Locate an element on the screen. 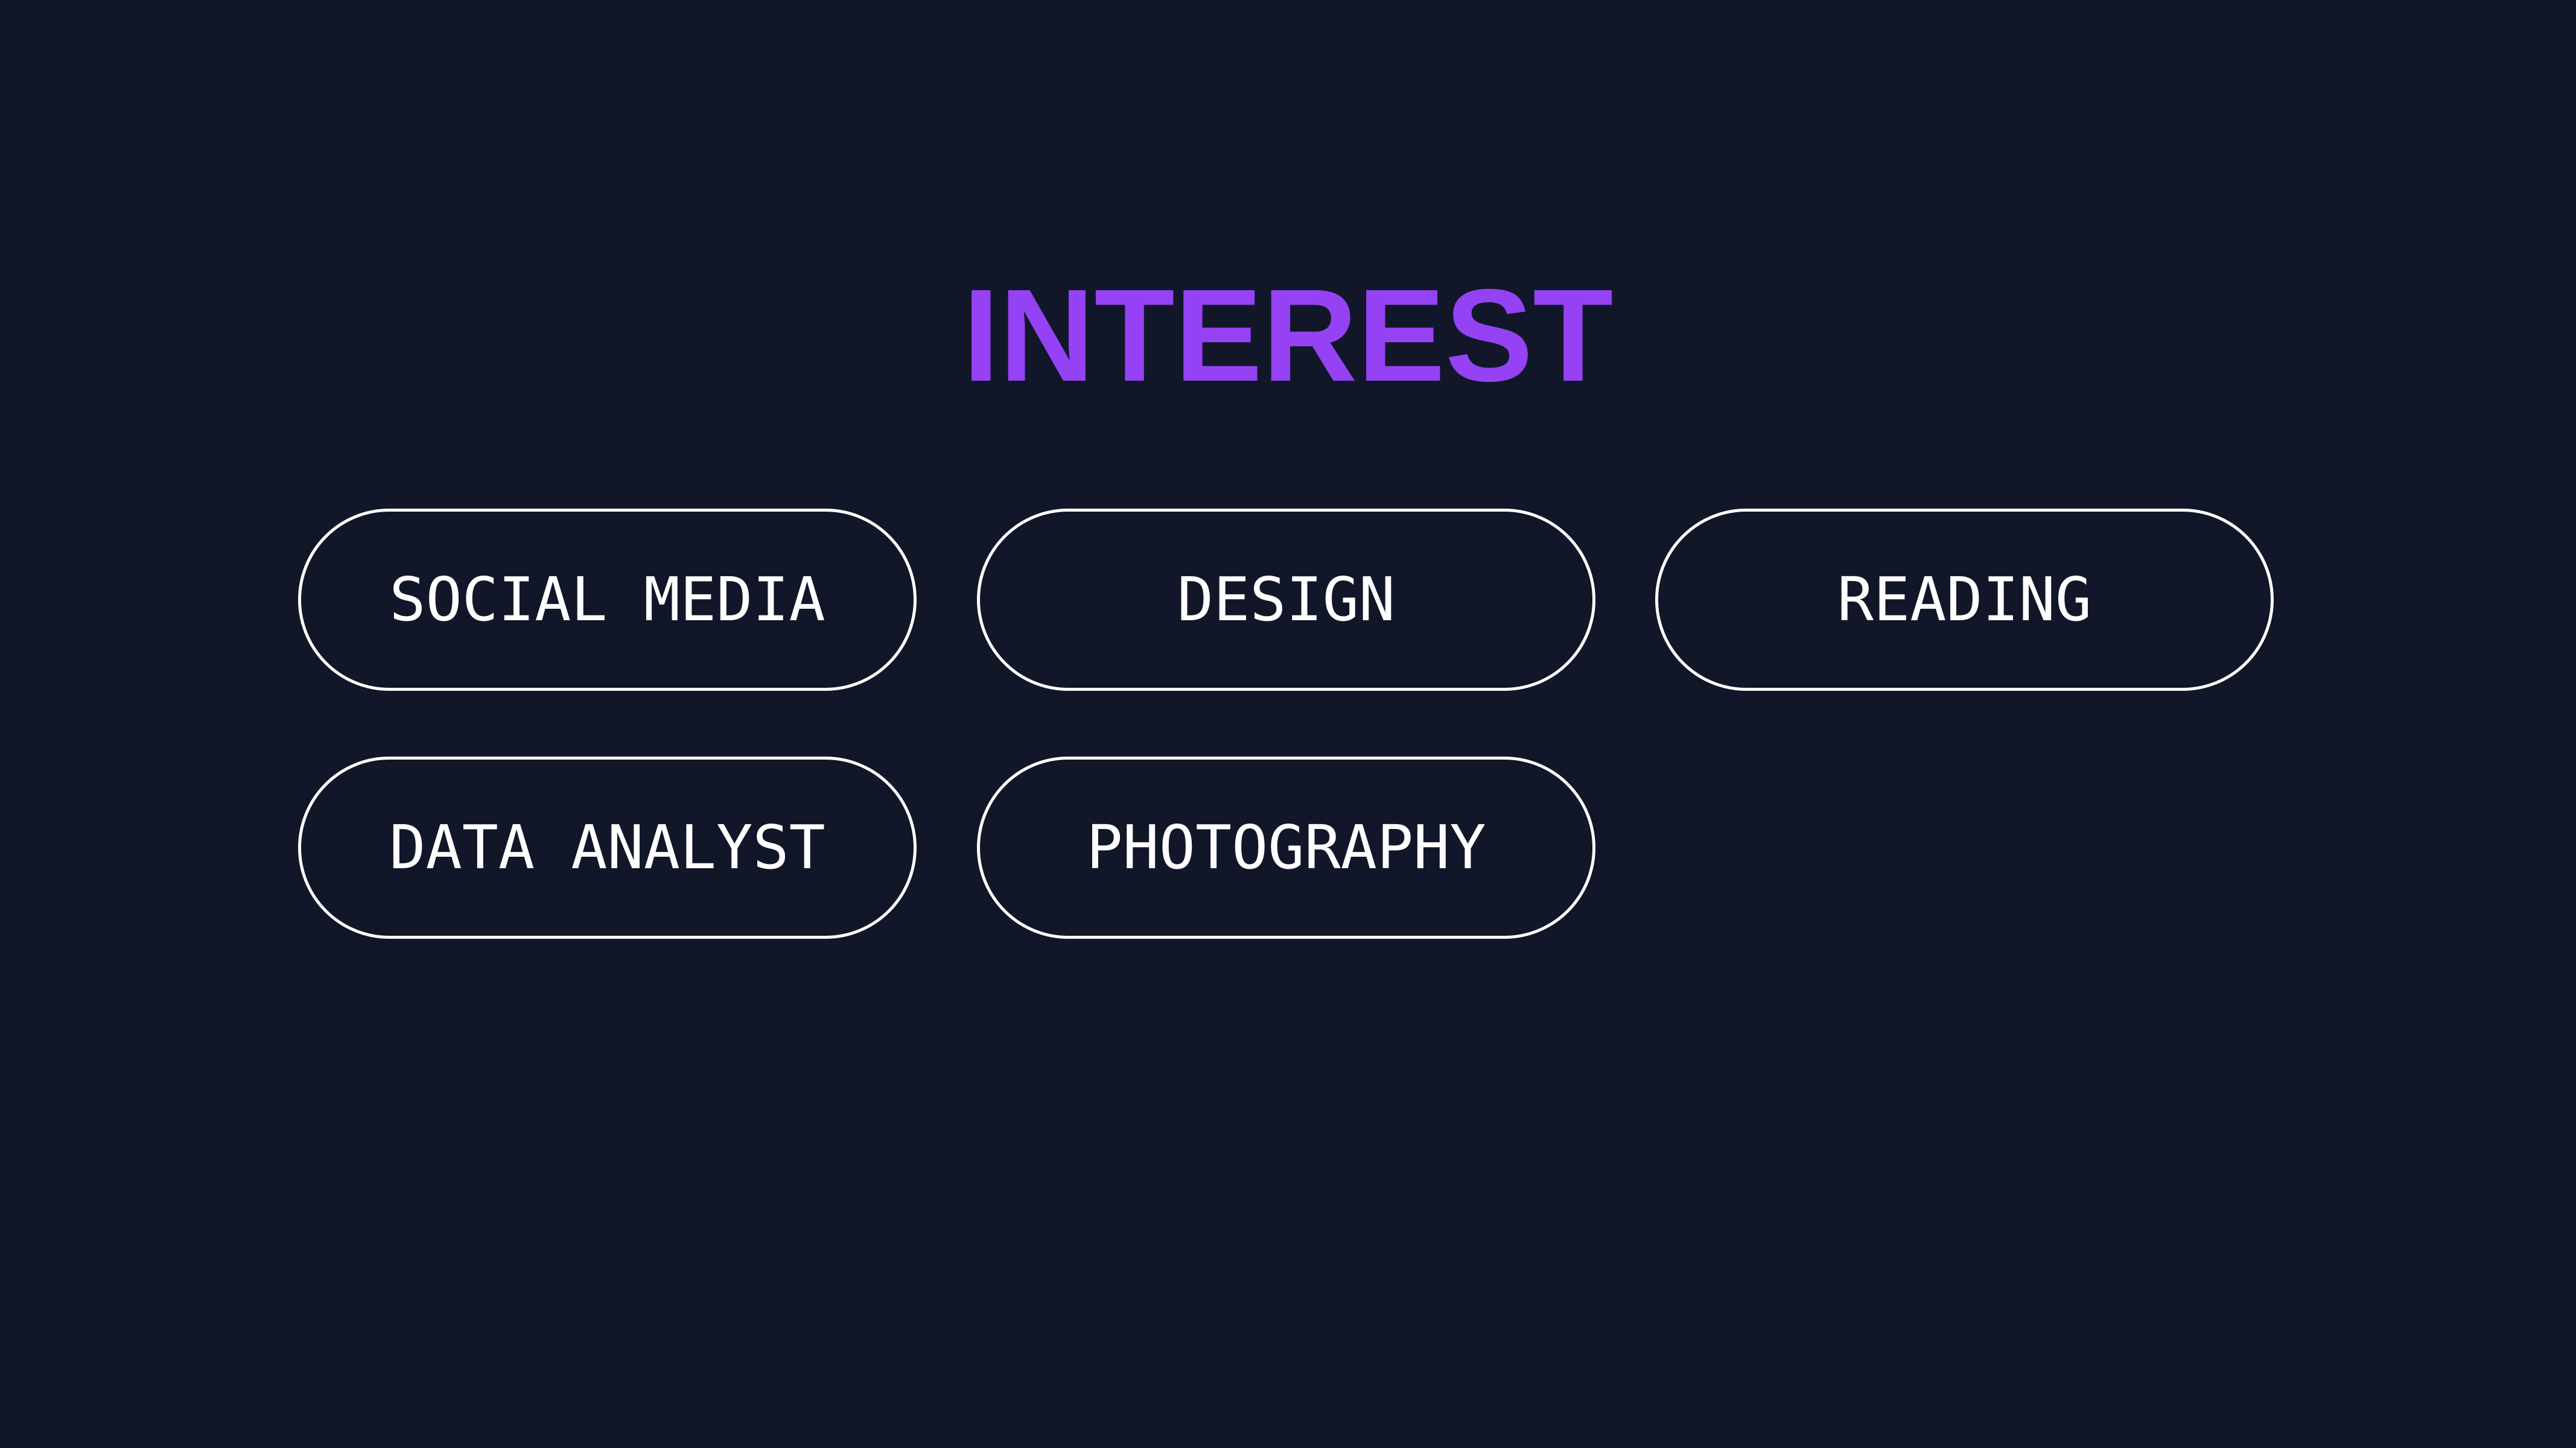 The image size is (2576, 1448). interest-tag-photography: PHOTOGRAPHY is located at coordinates (1286, 848).